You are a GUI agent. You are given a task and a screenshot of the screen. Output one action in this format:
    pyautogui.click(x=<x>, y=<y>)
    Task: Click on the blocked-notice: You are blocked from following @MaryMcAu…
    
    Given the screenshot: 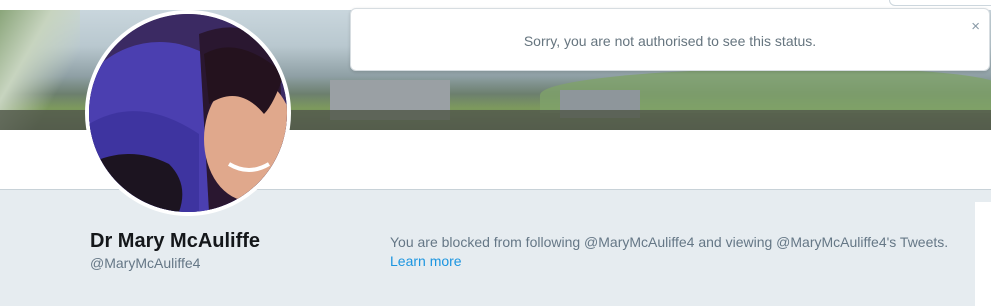 What is the action you would take?
    pyautogui.click(x=669, y=252)
    